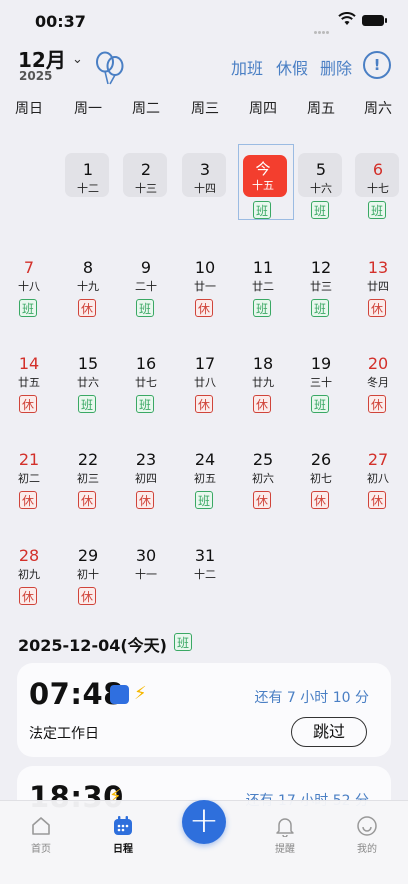 The width and height of the screenshot is (408, 884). I want to click on tab-remind: 提醒, so click(285, 828).